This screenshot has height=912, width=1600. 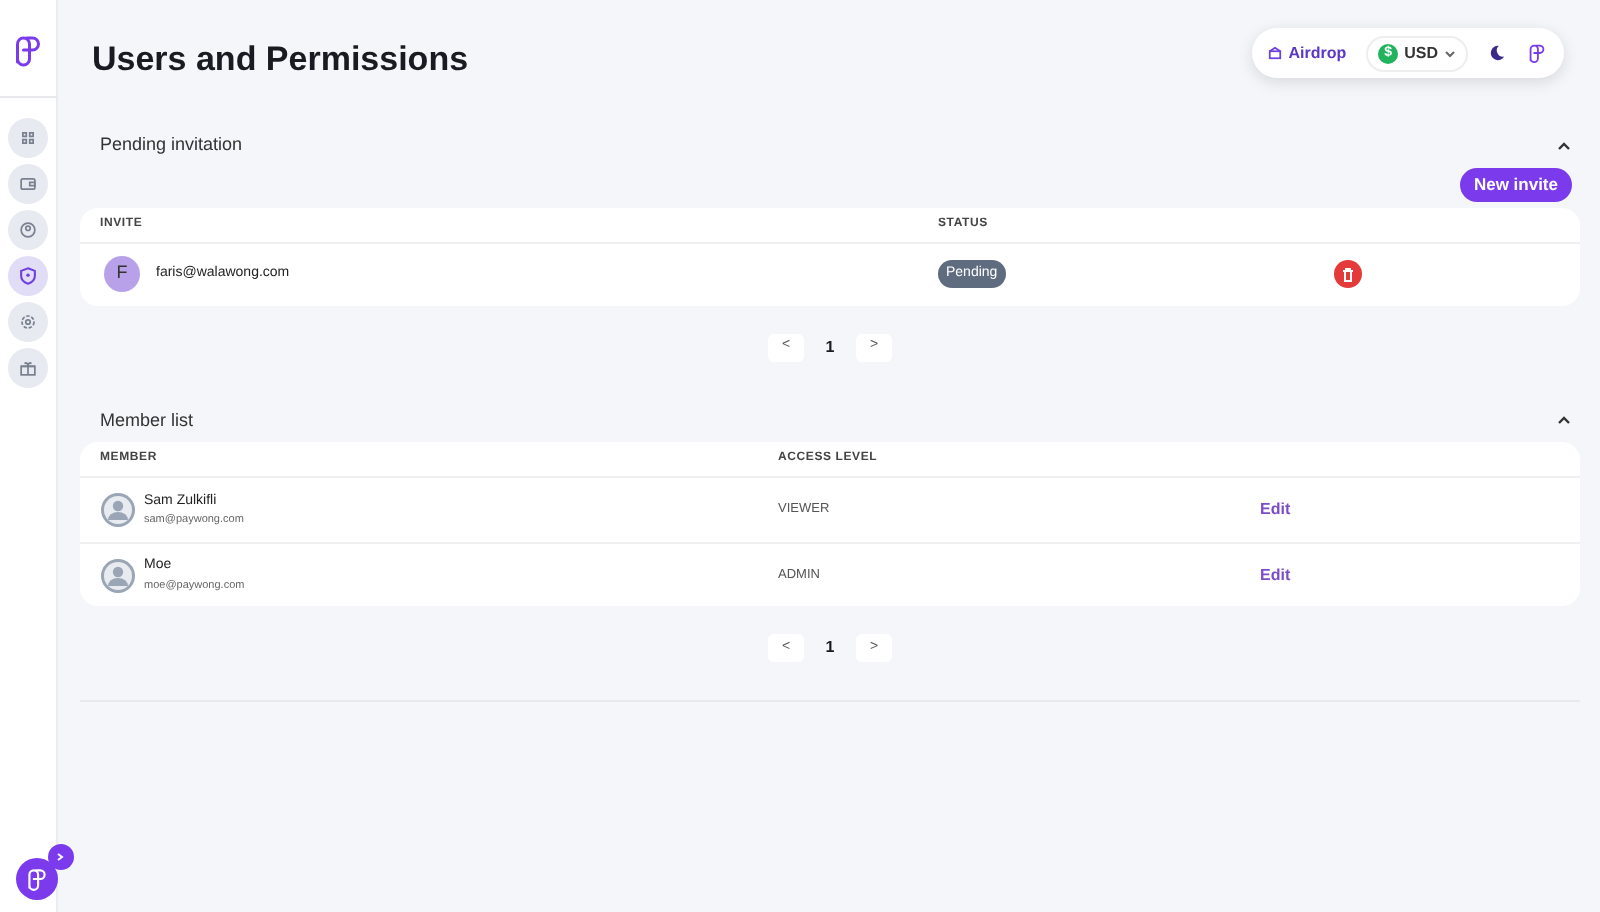 I want to click on delete-button, so click(x=1348, y=274).